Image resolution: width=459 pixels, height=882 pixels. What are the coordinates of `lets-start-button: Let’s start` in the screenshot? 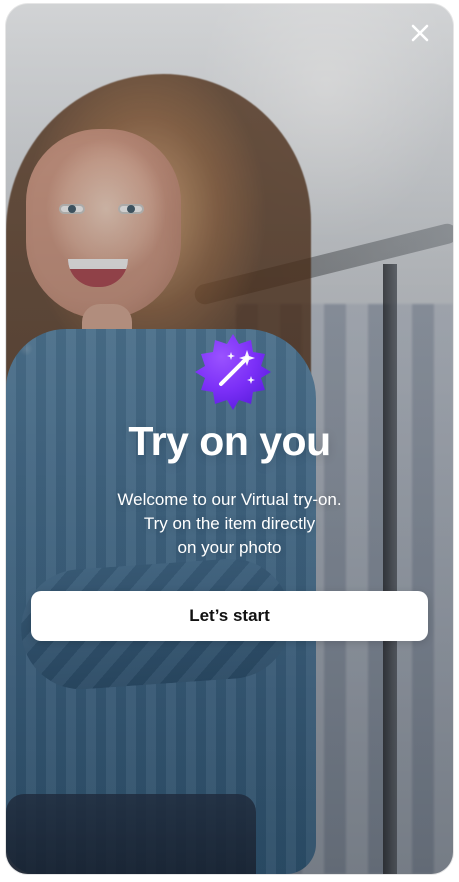 It's located at (229, 616).